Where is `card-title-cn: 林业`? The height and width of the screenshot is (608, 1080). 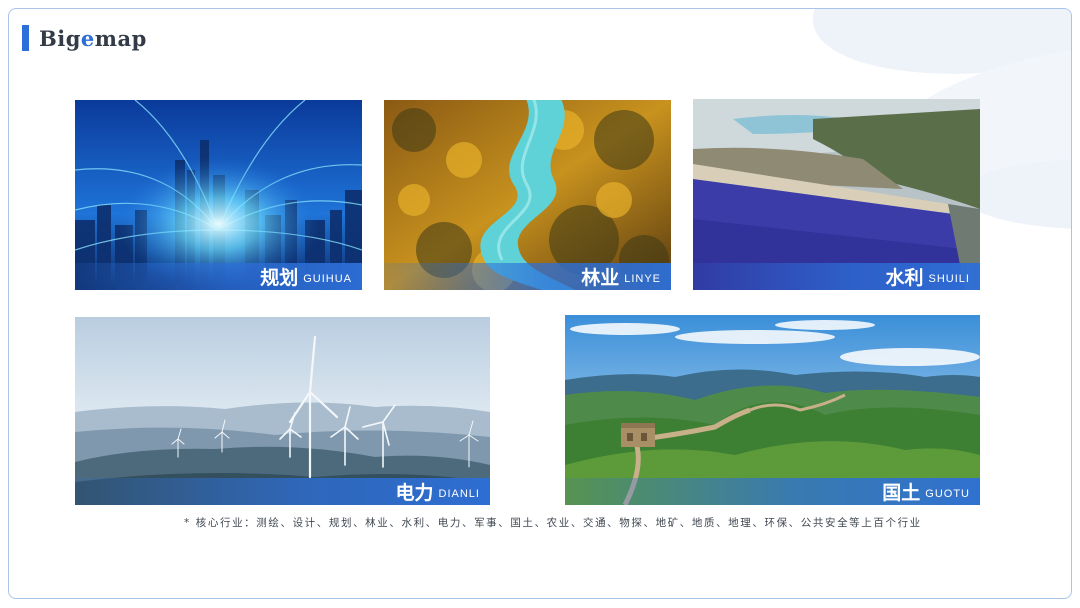 card-title-cn: 林业 is located at coordinates (600, 278).